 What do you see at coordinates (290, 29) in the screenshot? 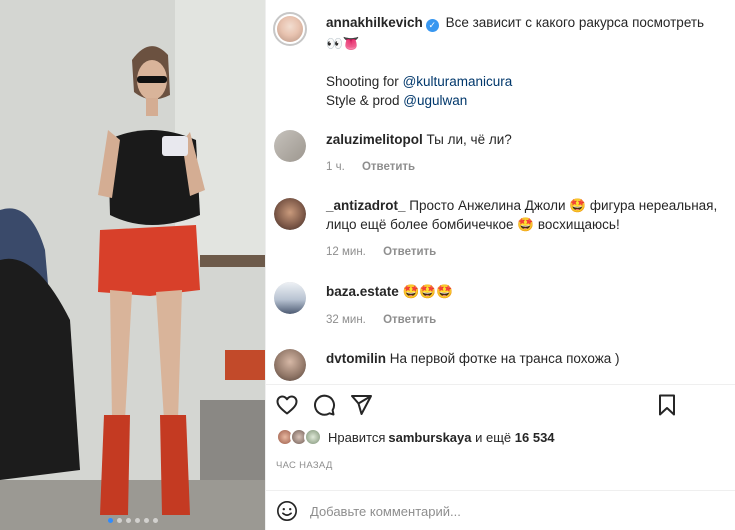
I see `author-avatar` at bounding box center [290, 29].